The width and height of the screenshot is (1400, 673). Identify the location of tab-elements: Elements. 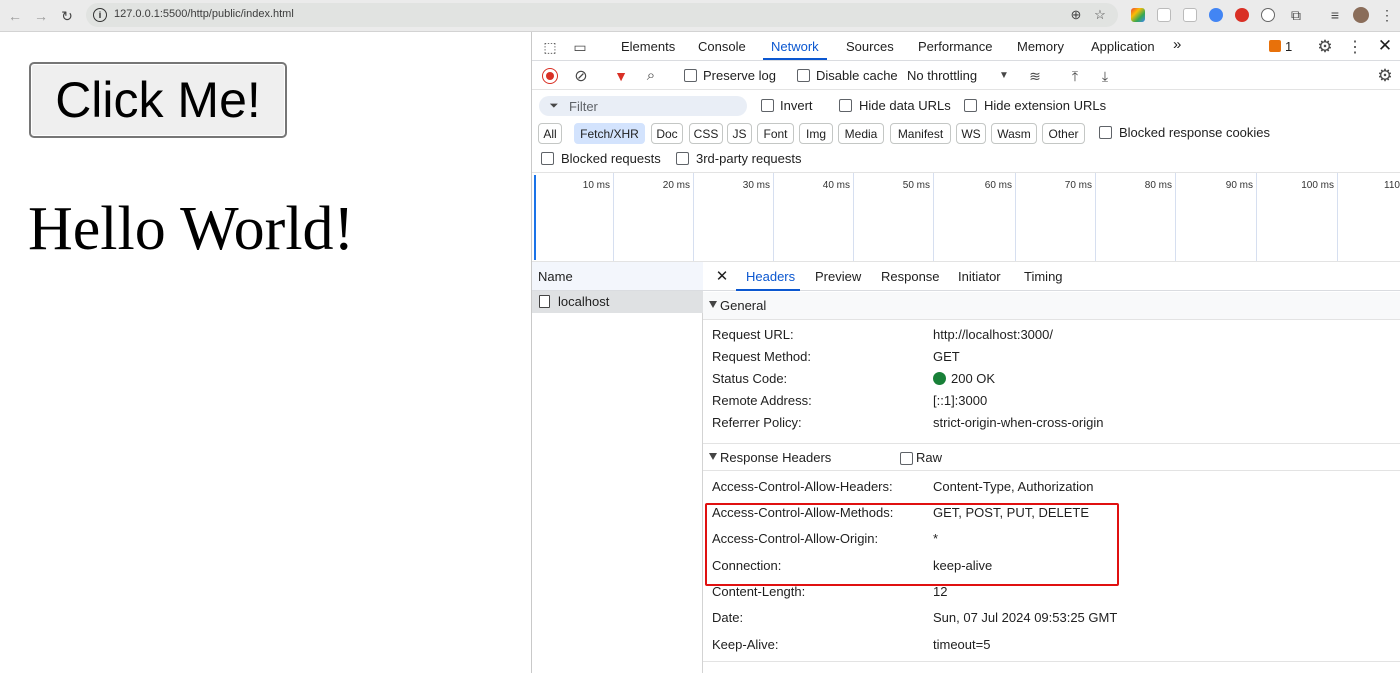
(648, 46).